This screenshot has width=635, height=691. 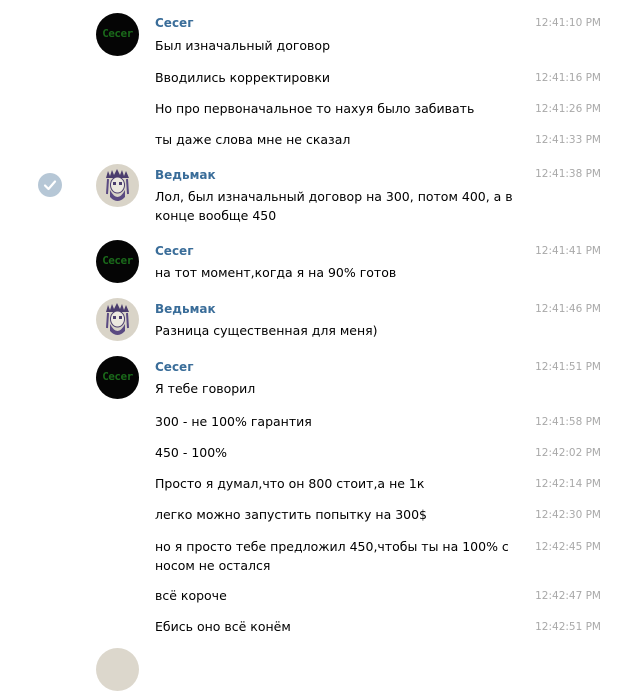 What do you see at coordinates (568, 596) in the screenshot?
I see `message-time: 12:42:47 PM` at bounding box center [568, 596].